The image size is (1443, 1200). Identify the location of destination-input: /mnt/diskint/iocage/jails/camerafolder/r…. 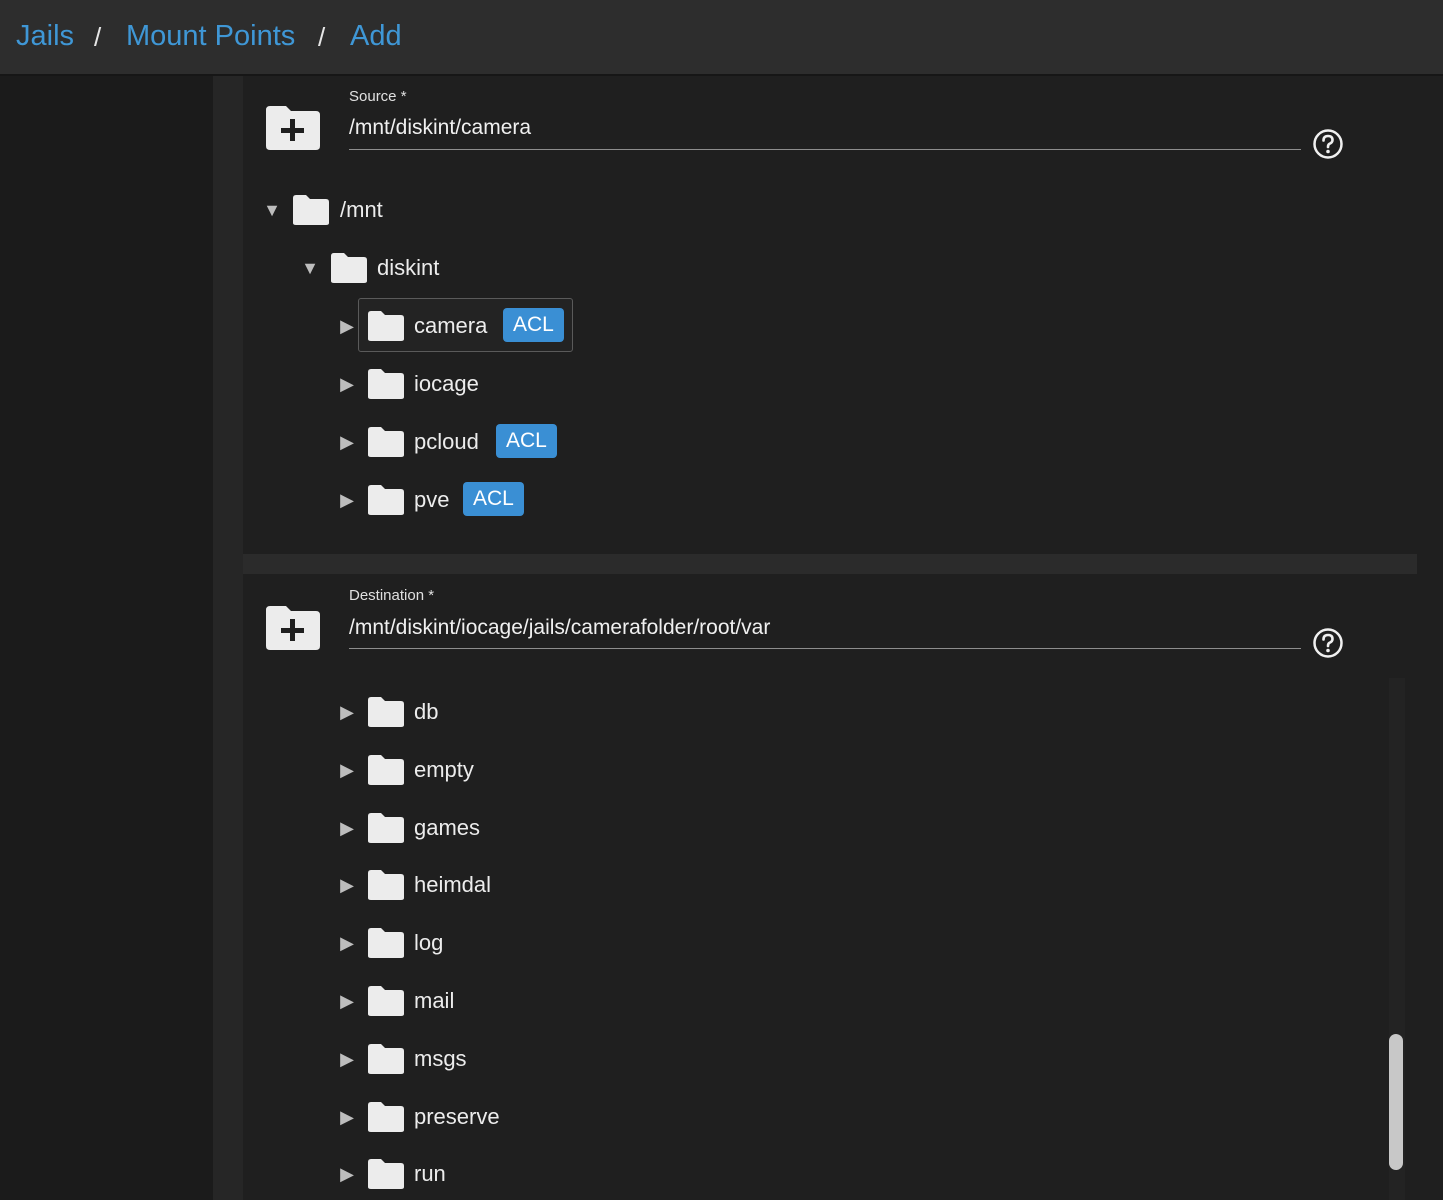
(559, 628).